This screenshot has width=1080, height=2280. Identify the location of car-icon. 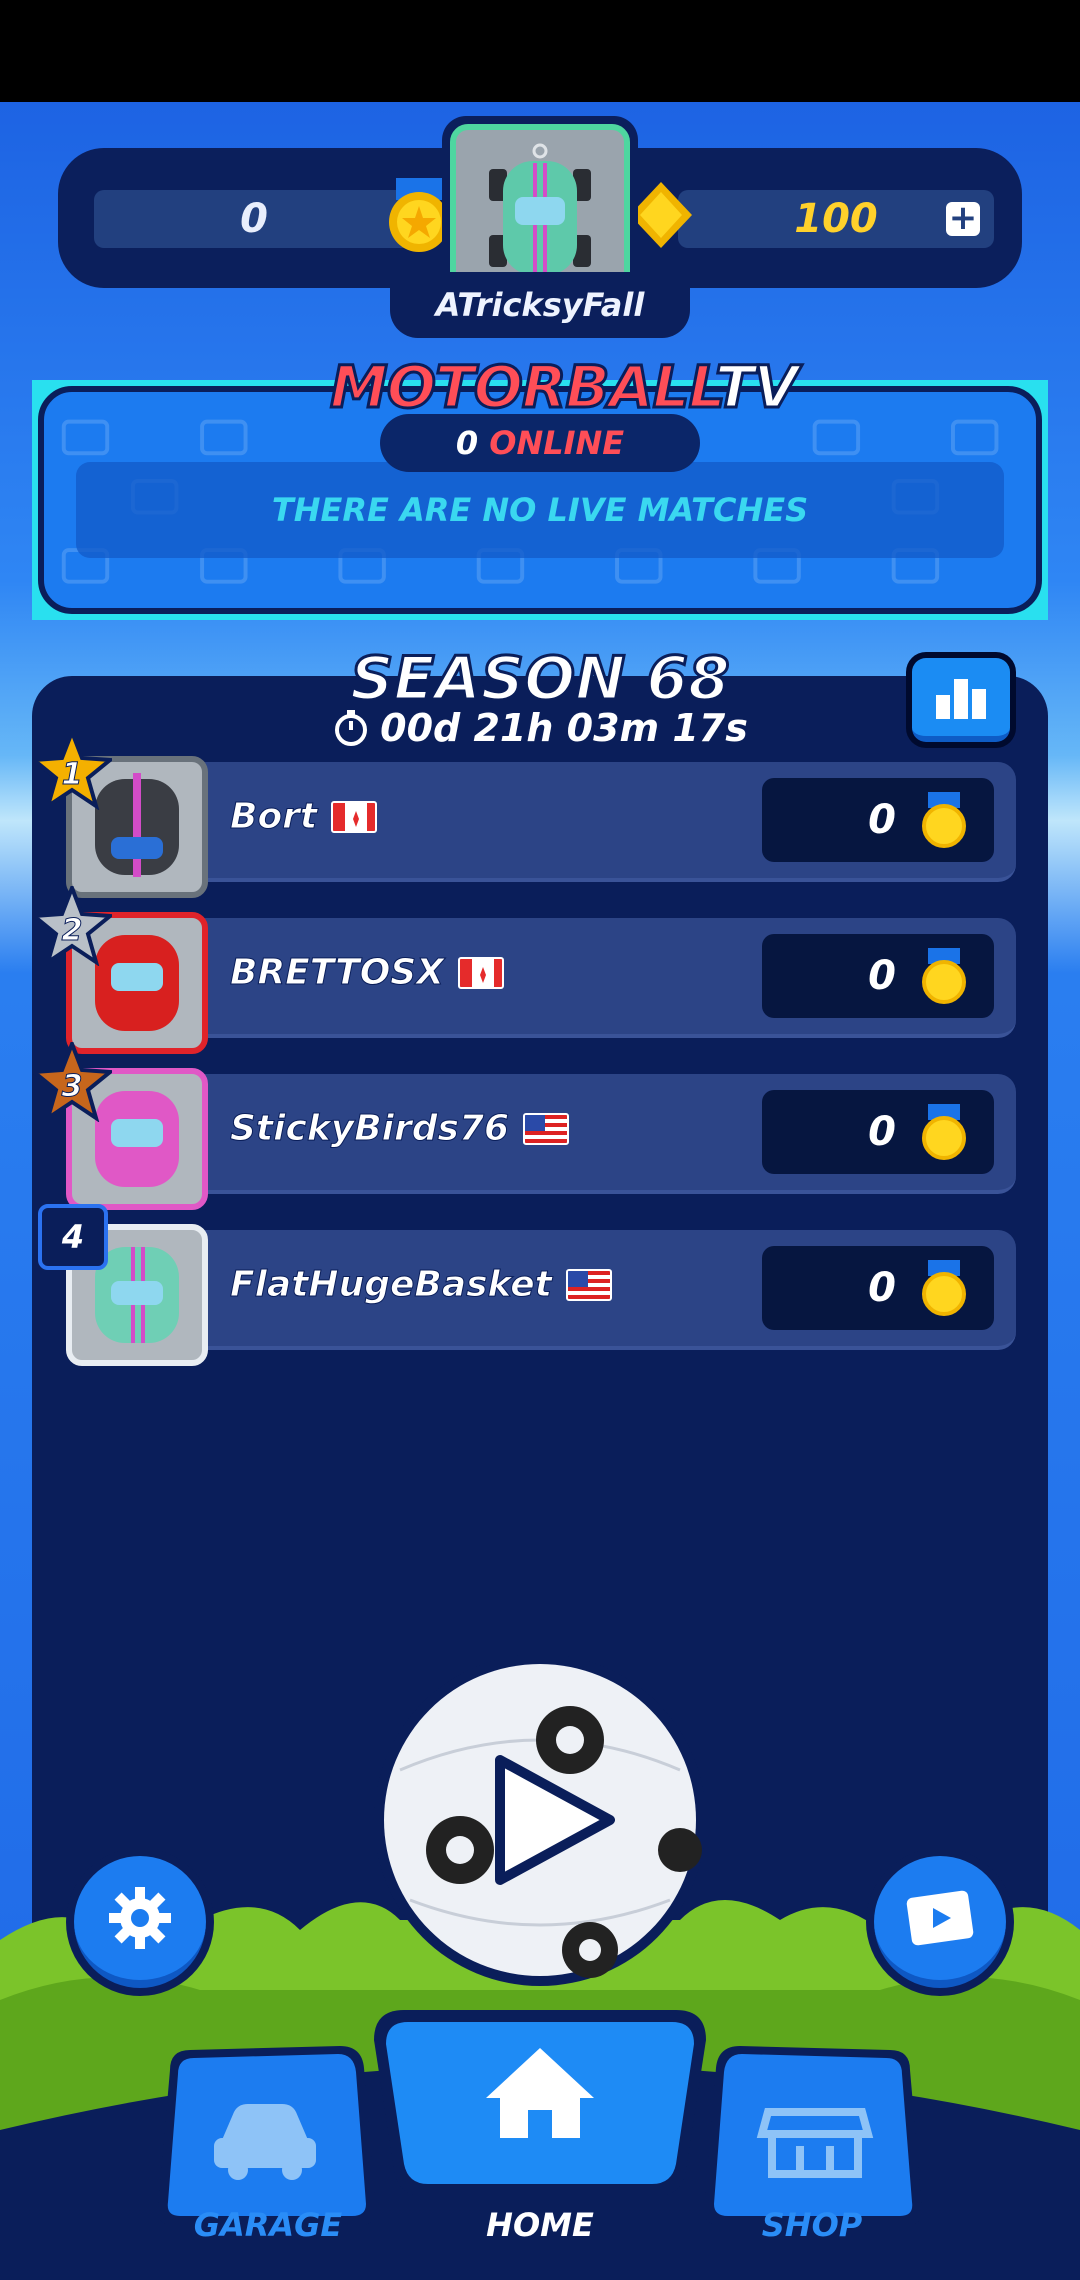
(540, 209).